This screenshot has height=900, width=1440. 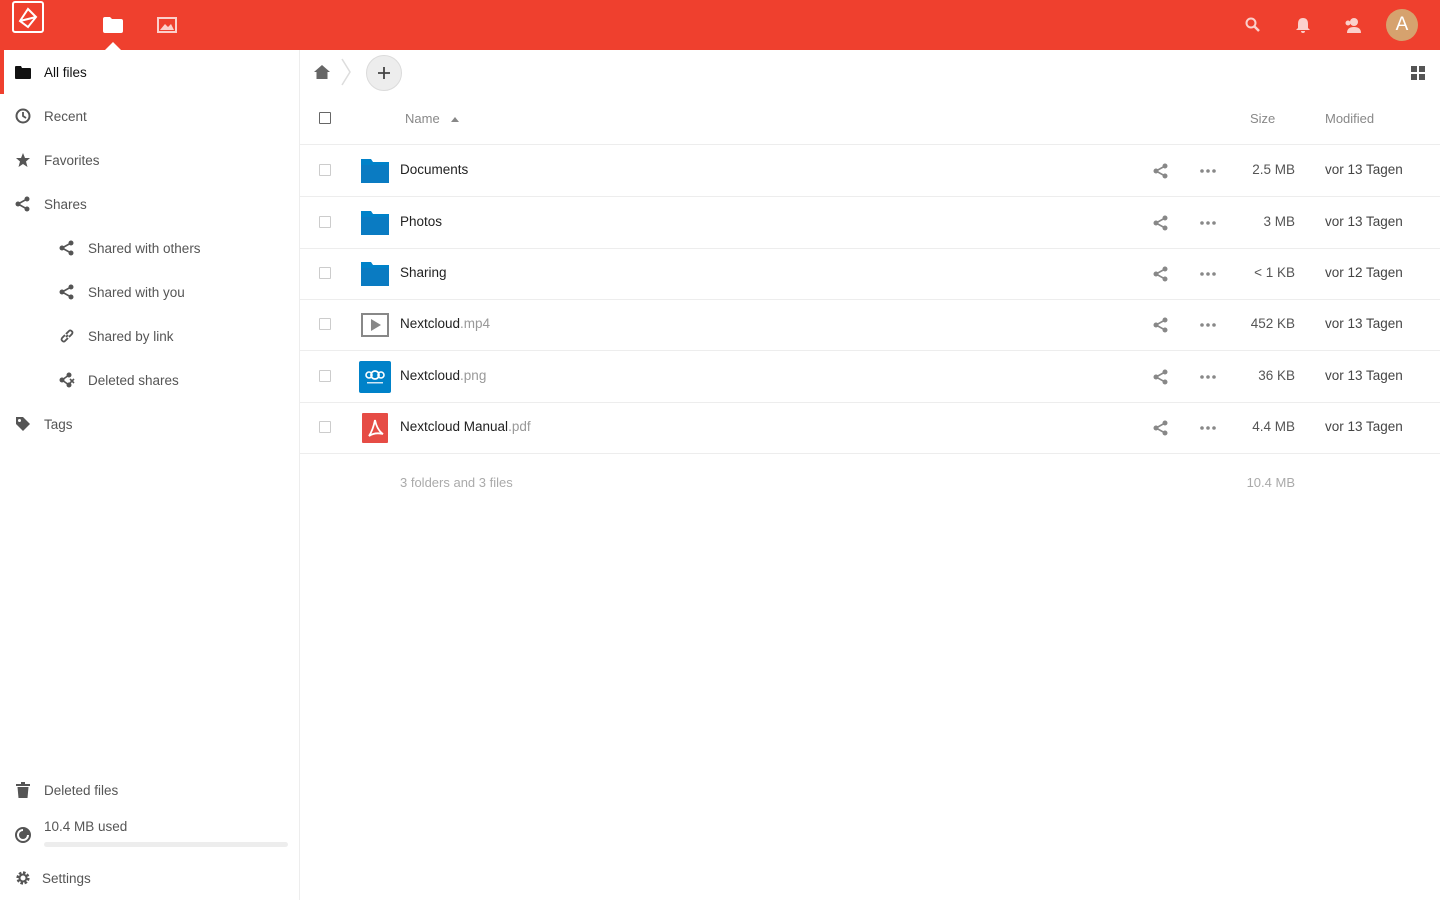 I want to click on active-app-indicator, so click(x=113, y=46).